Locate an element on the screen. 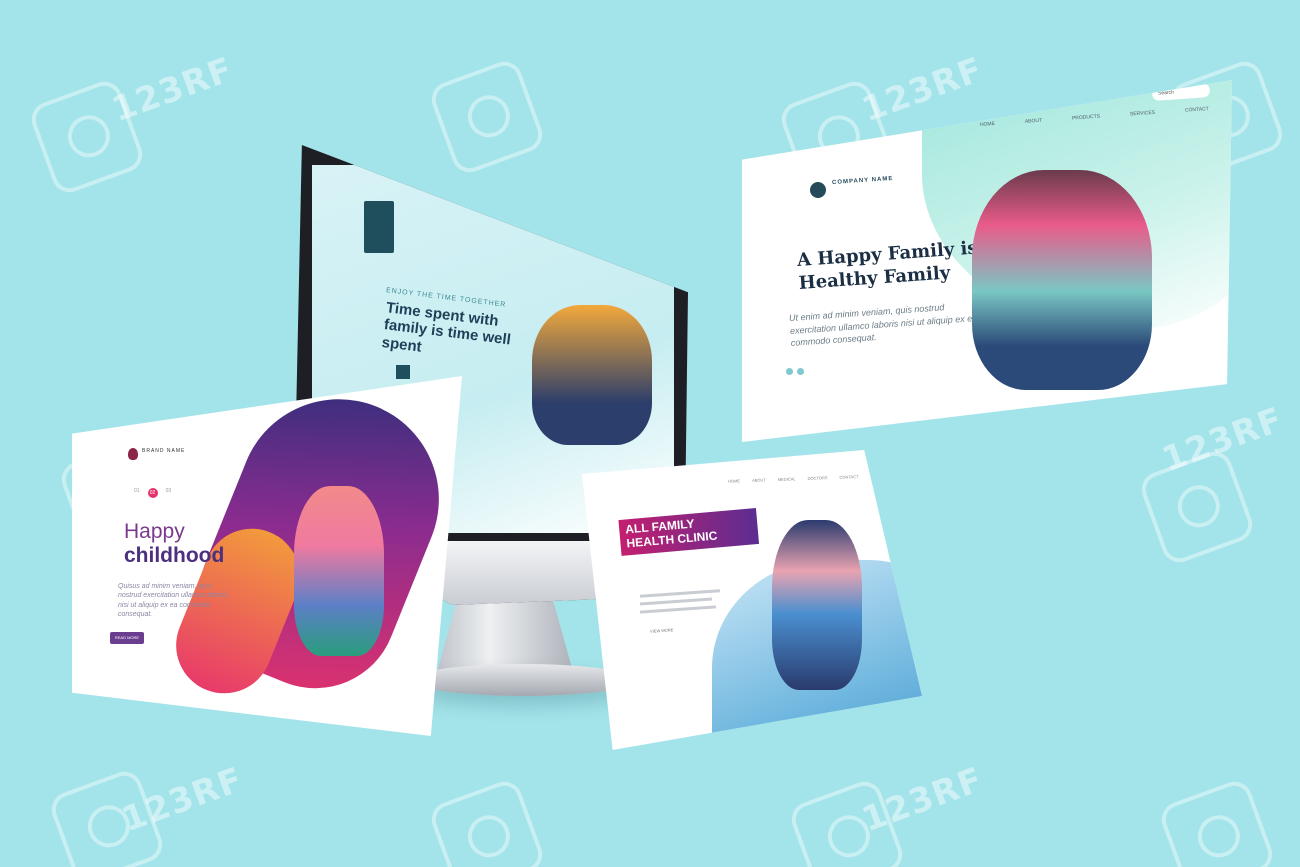  hero-title: A Happy Family is a Healthy Family is located at coordinates (896, 265).